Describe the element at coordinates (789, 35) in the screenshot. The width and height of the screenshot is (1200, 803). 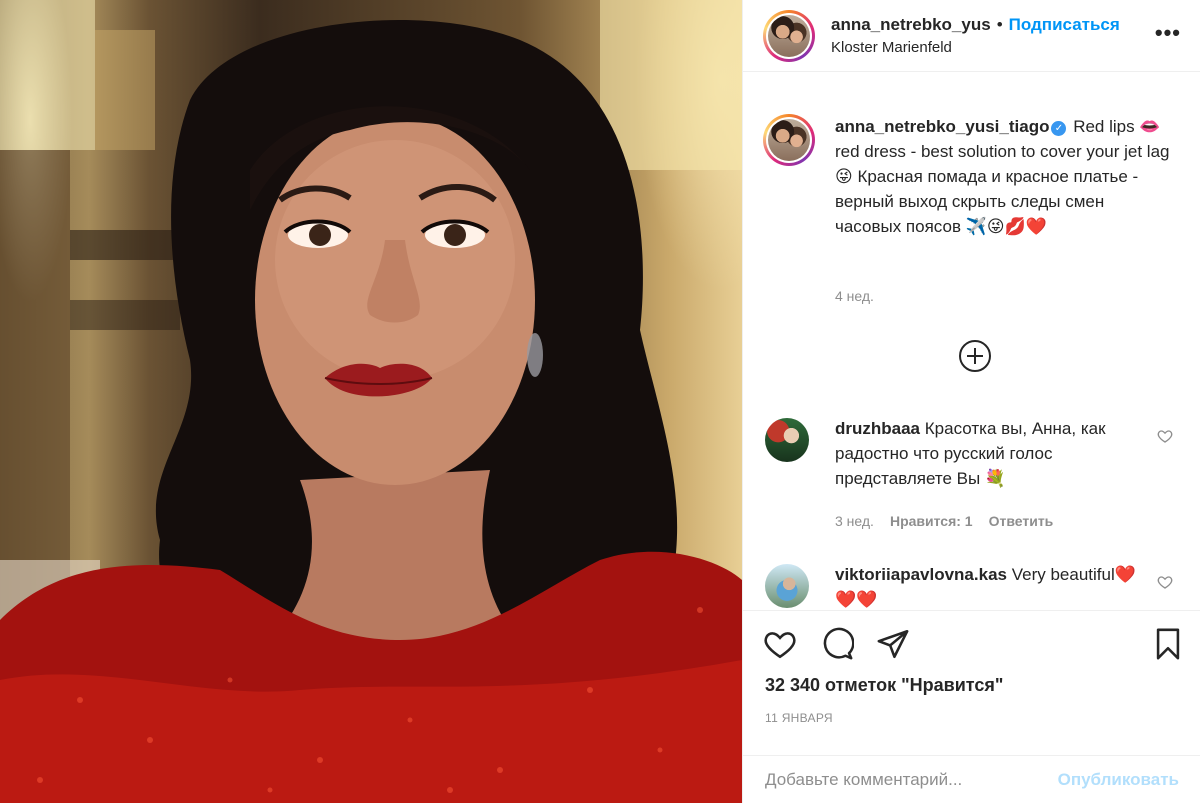
I see `author-avatar` at that location.